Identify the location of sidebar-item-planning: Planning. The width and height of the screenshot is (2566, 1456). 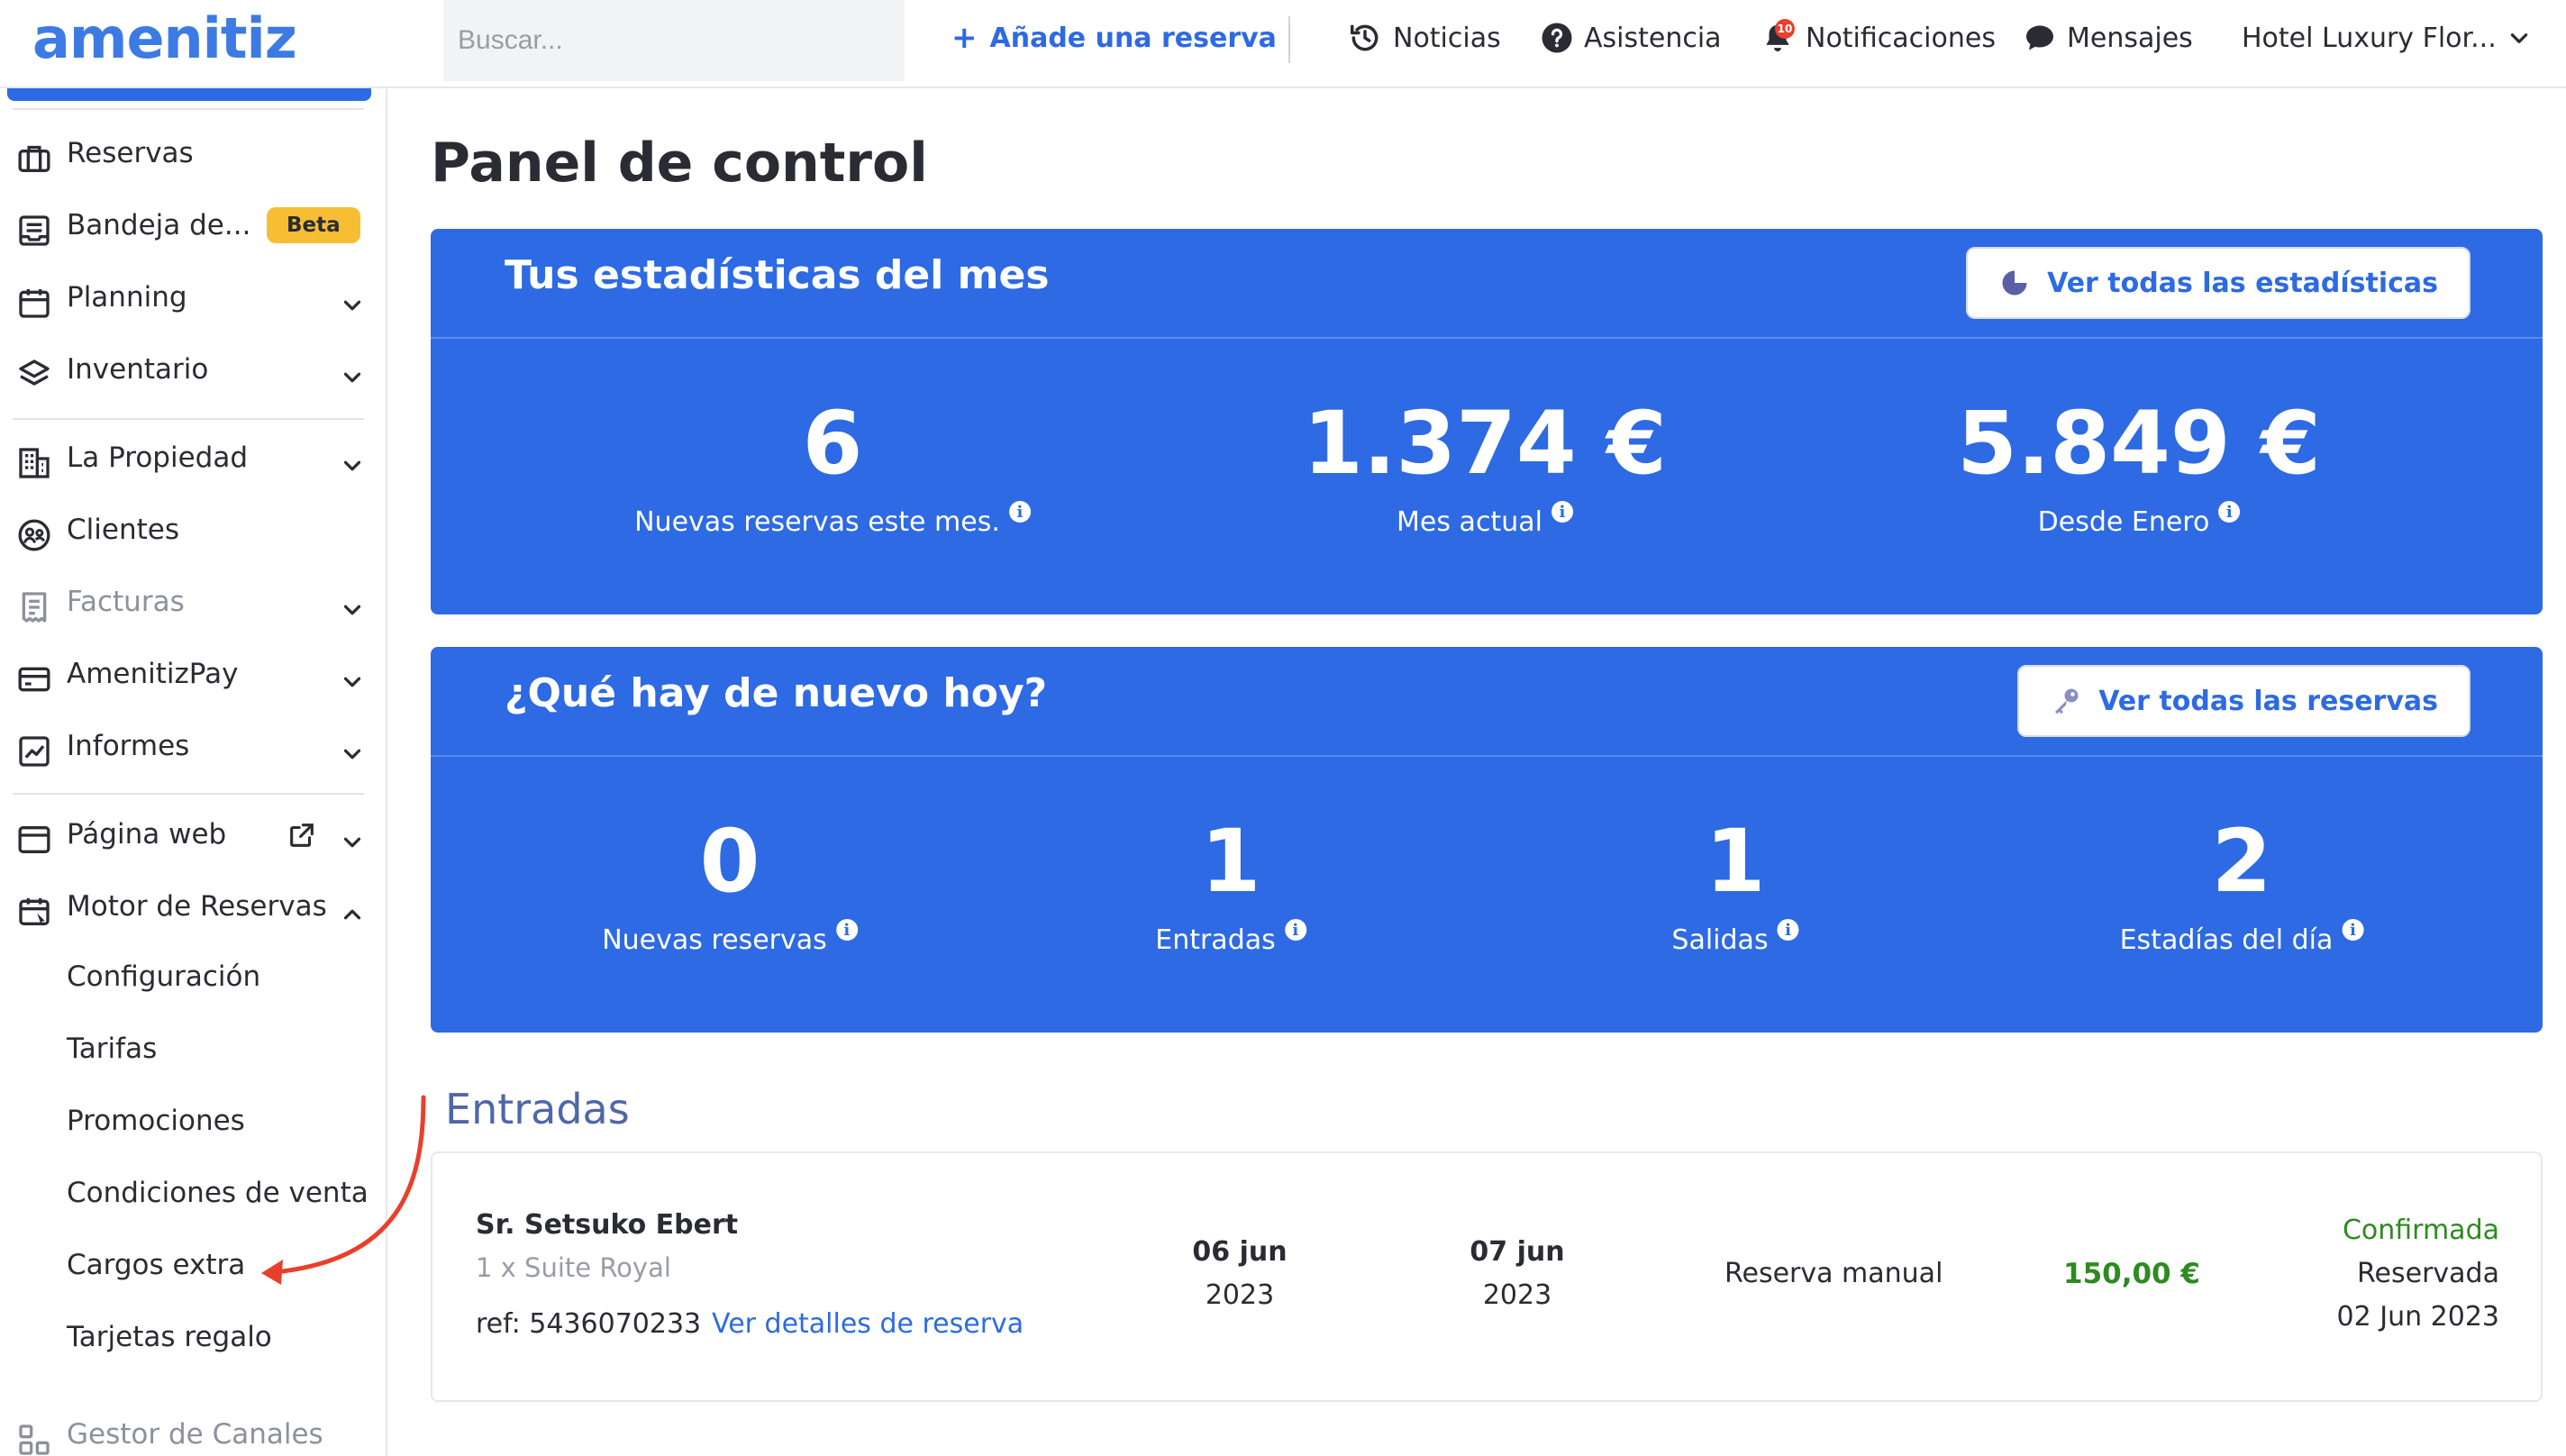
(189, 297).